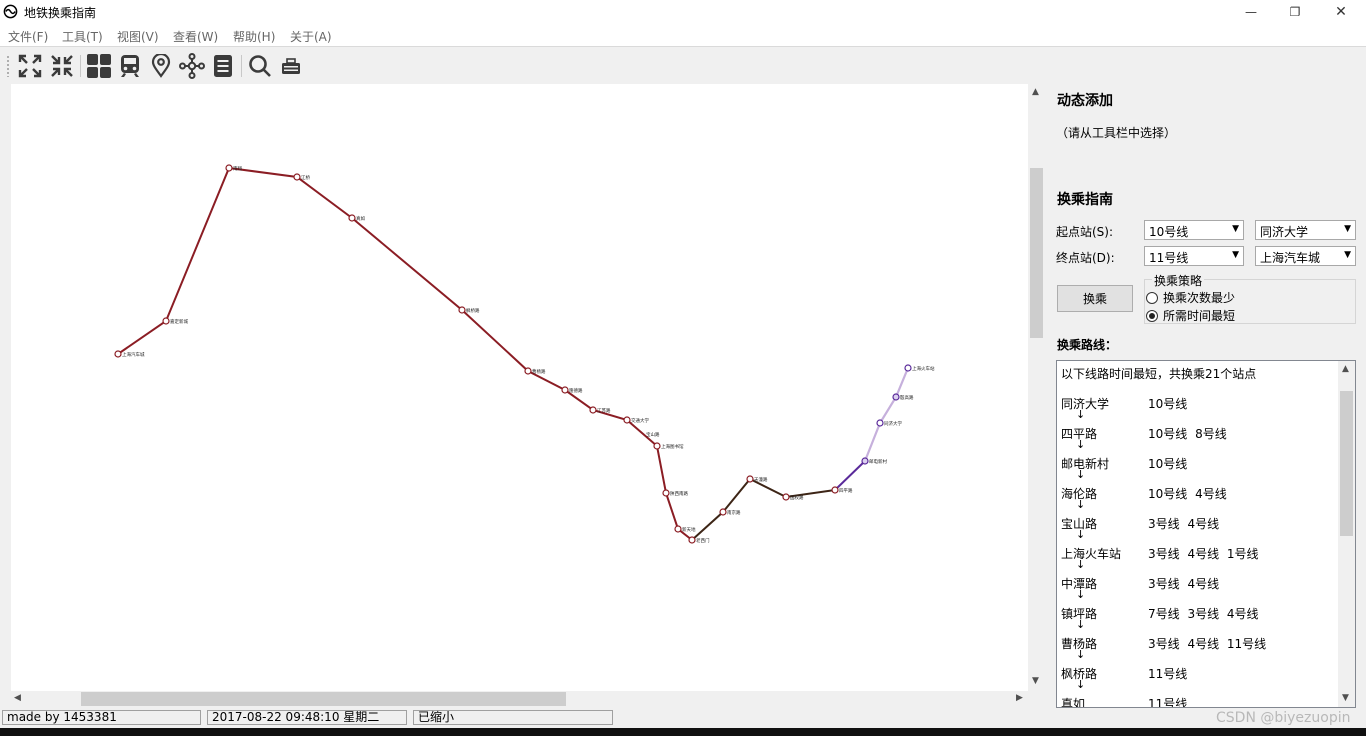 The width and height of the screenshot is (1366, 736). What do you see at coordinates (1178, 280) in the screenshot?
I see `strategy-group-title: 换乘策略` at bounding box center [1178, 280].